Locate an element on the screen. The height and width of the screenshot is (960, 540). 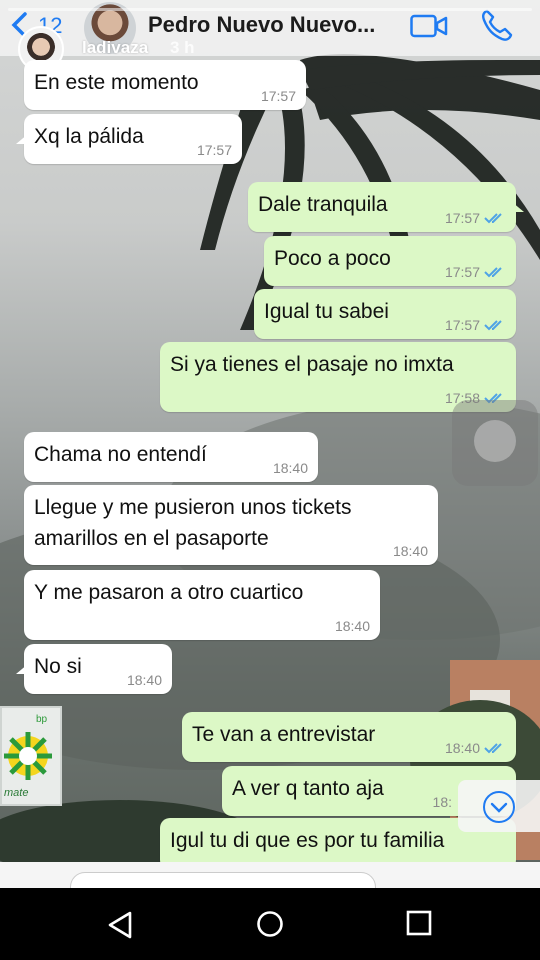
message-bubble-outgoing: Poco a poco 17:57 is located at coordinates (390, 261).